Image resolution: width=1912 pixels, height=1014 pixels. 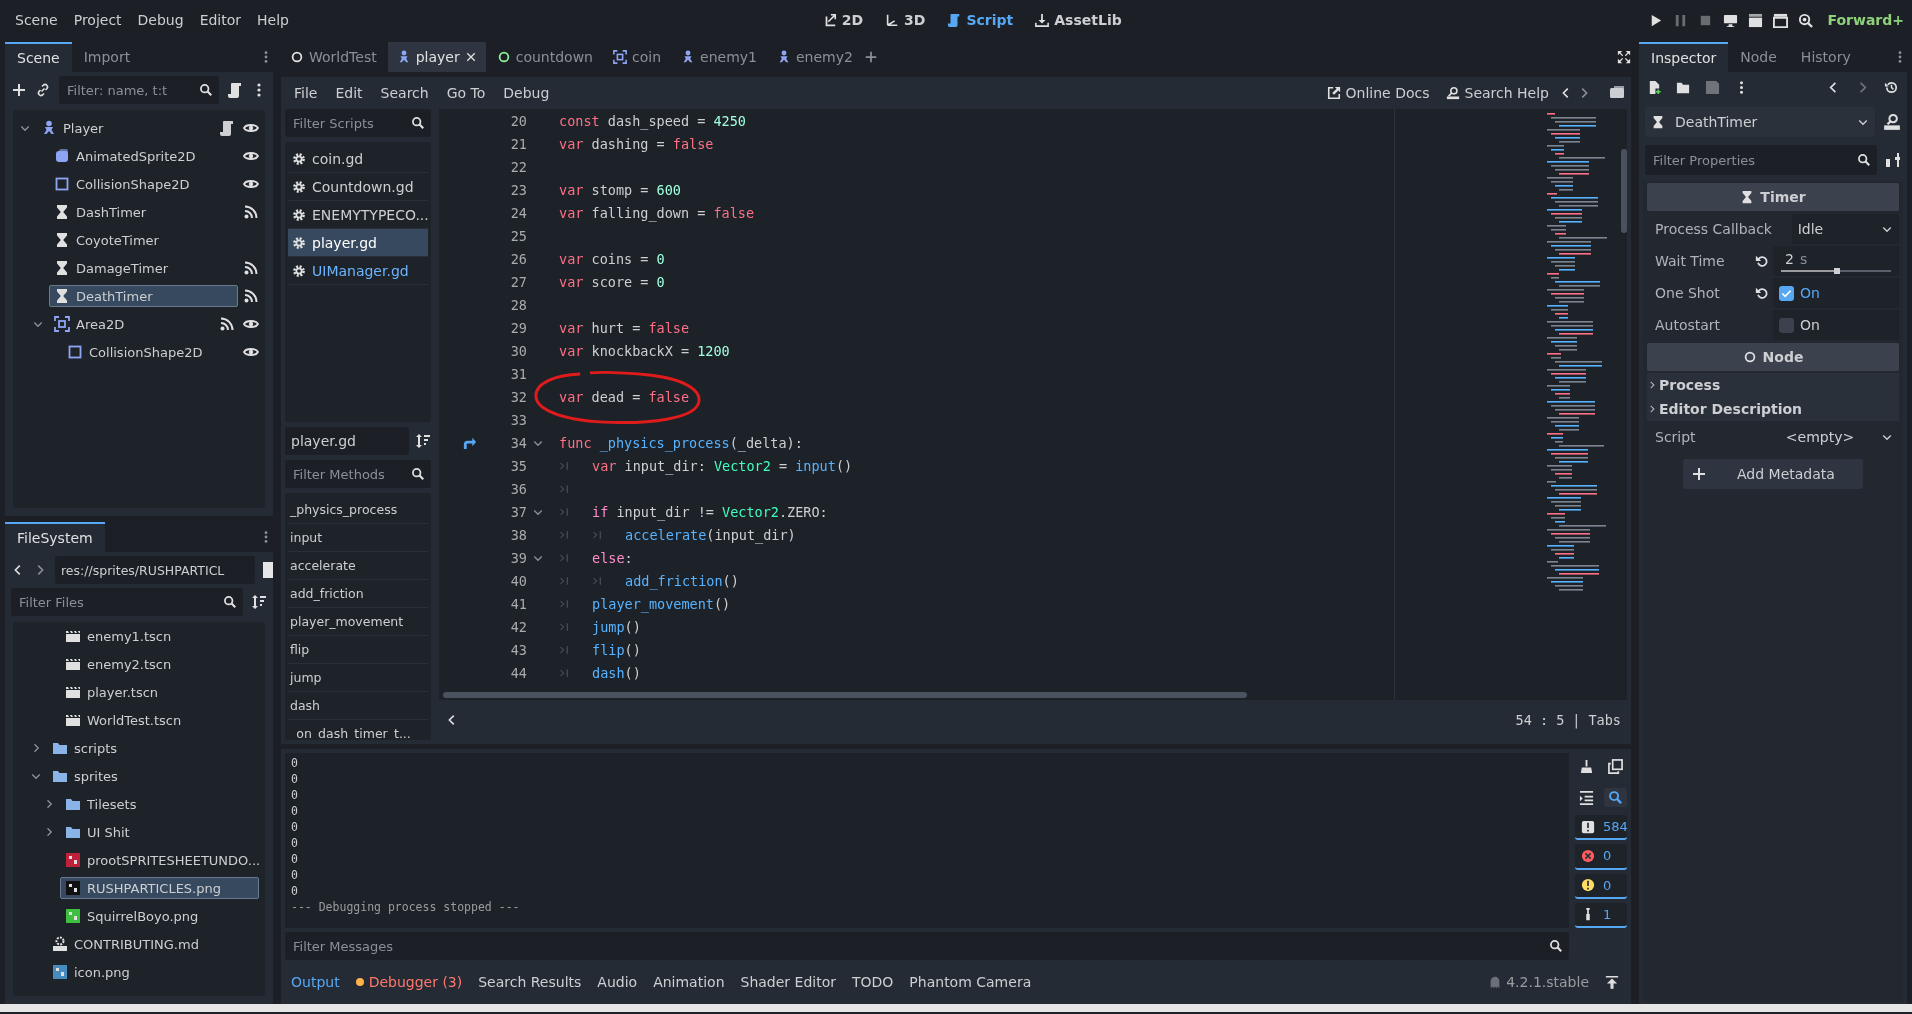 What do you see at coordinates (617, 982) in the screenshot?
I see `bottom-tab: Audio` at bounding box center [617, 982].